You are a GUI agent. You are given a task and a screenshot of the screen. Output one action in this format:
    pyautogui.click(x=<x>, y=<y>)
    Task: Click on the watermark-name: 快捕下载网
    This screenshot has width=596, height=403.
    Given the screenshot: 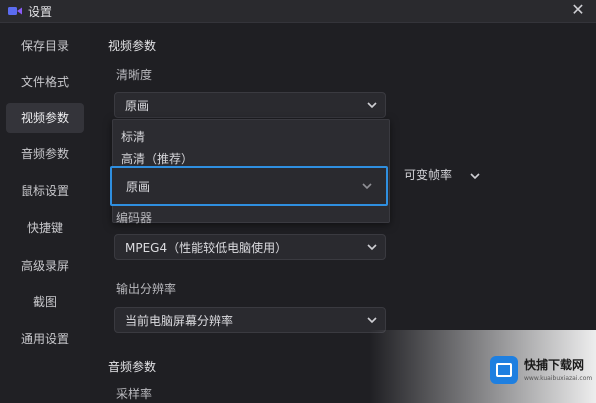 What is the action you would take?
    pyautogui.click(x=554, y=365)
    